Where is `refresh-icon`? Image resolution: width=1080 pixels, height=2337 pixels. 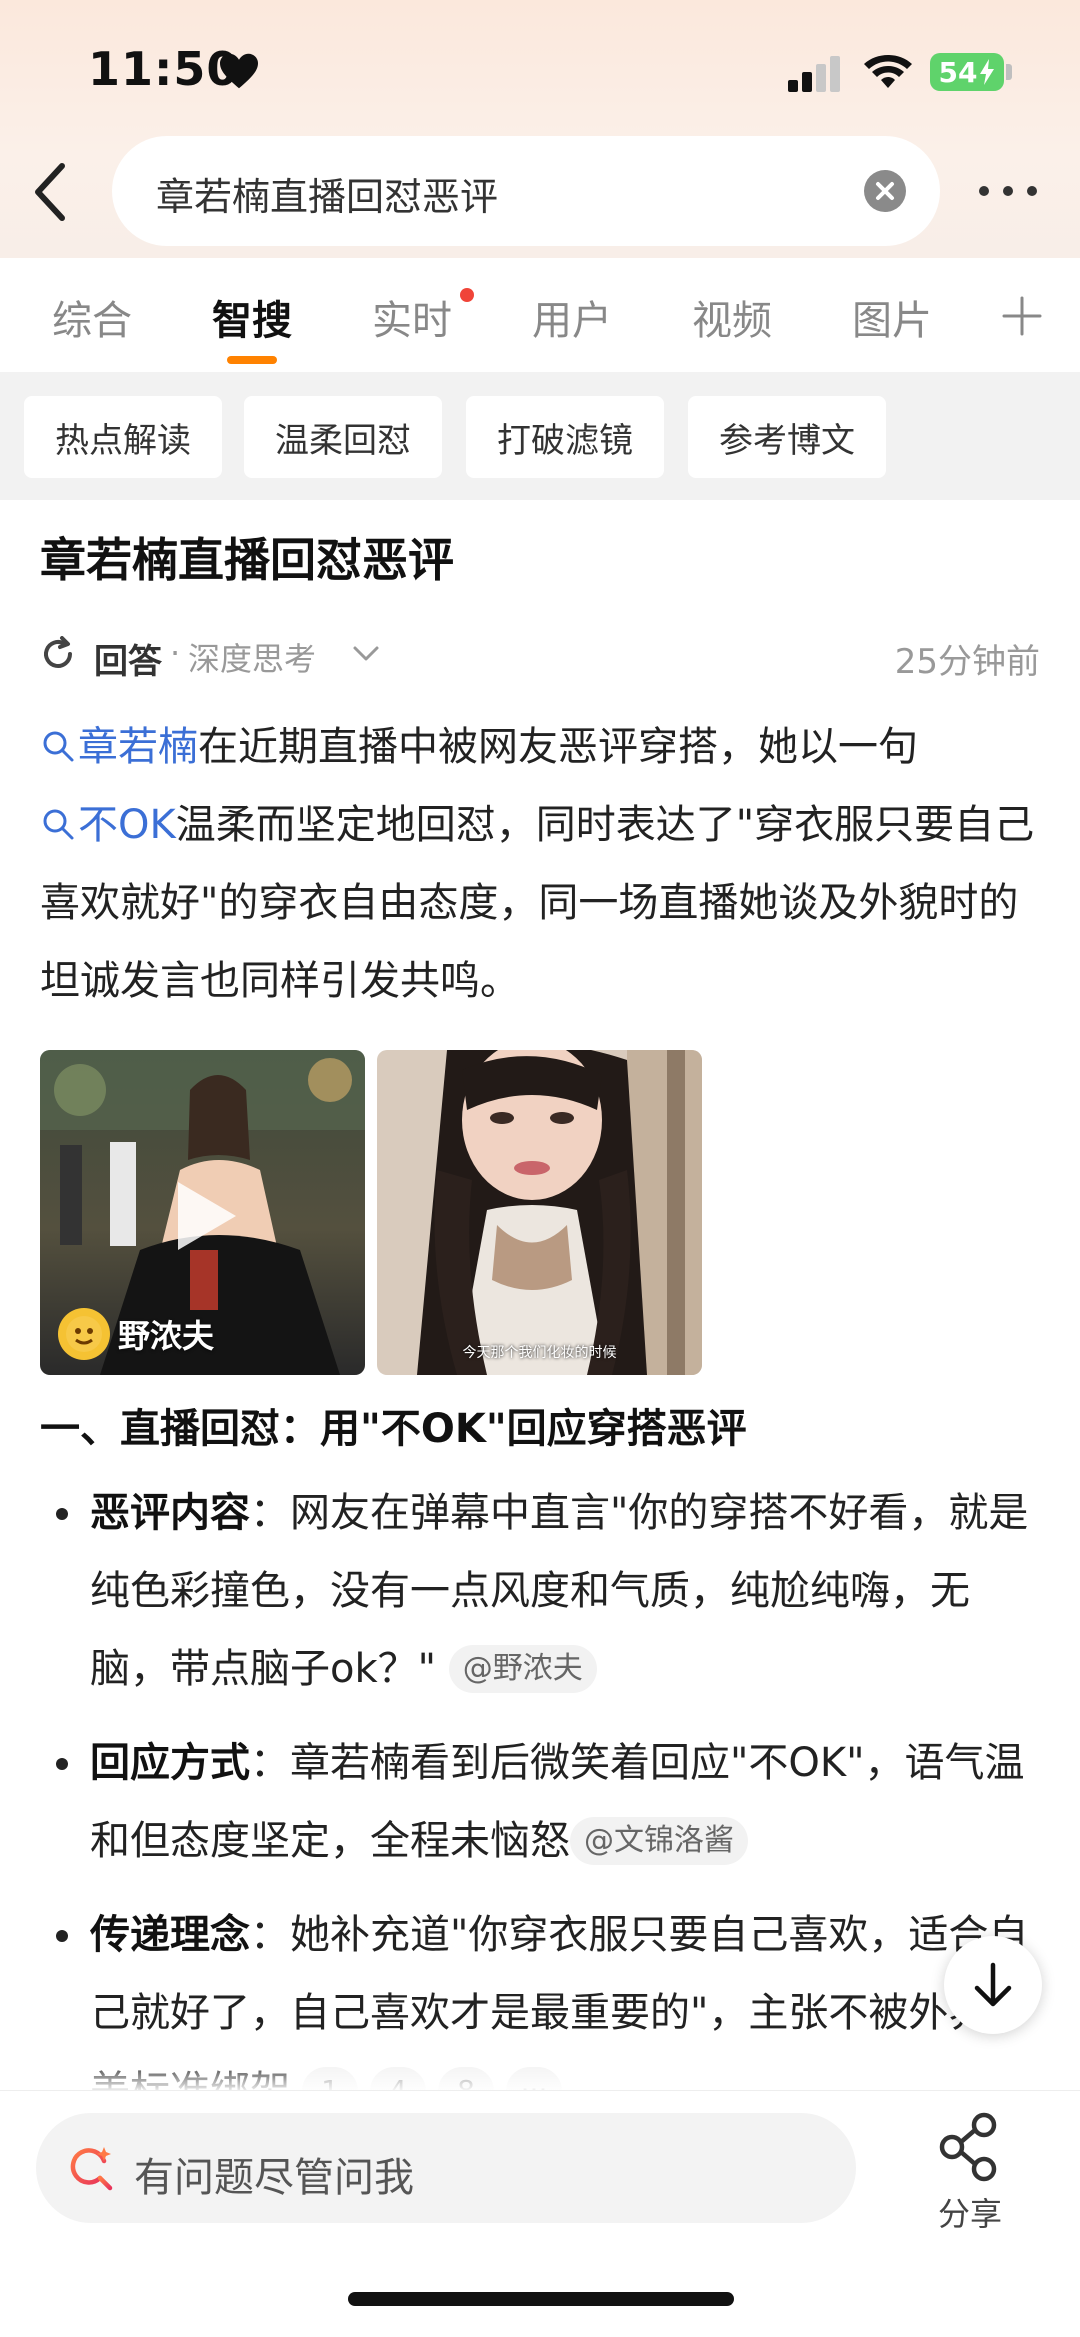 refresh-icon is located at coordinates (58, 652).